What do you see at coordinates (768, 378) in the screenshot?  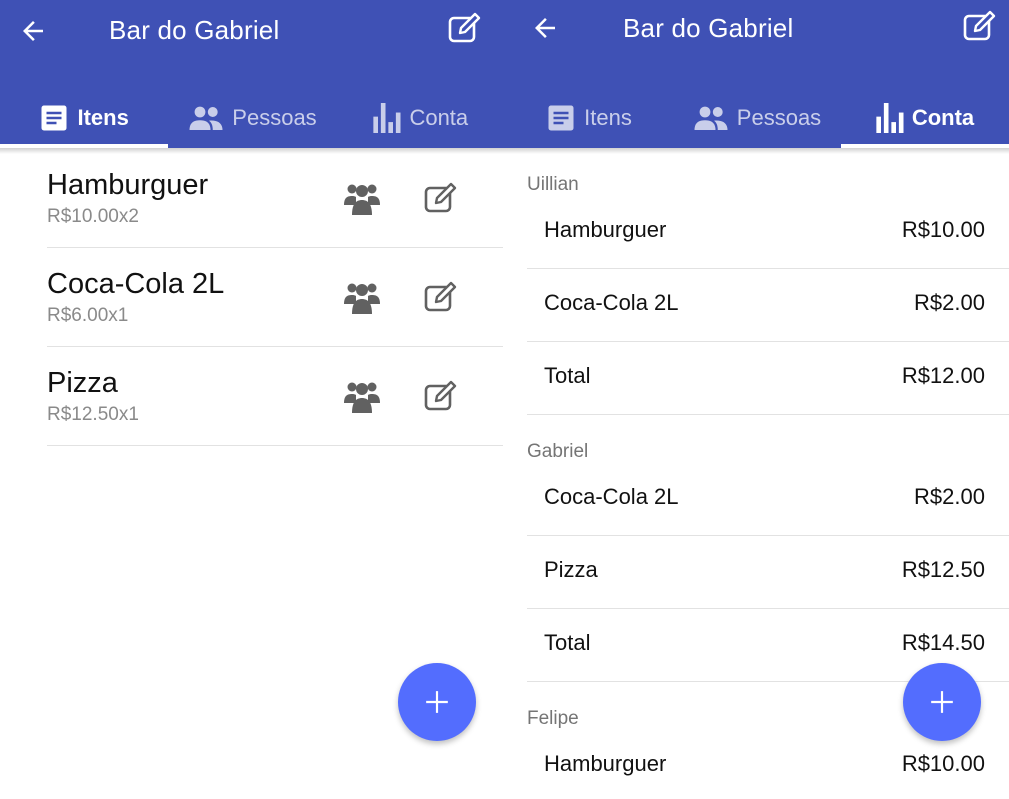 I see `bill-total-row: Total R$12.00` at bounding box center [768, 378].